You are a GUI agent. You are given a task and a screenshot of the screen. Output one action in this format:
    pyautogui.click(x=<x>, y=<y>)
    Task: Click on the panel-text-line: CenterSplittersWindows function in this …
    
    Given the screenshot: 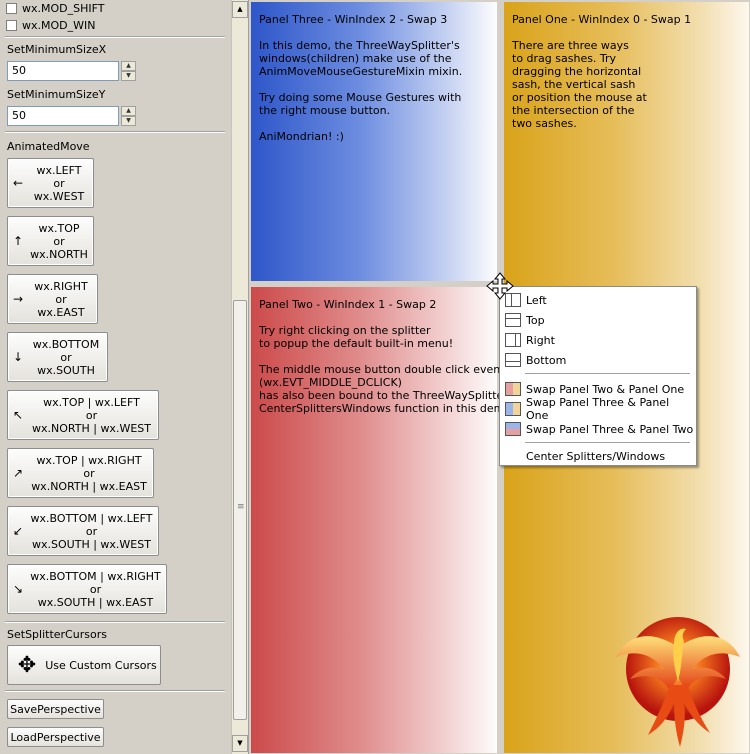 What is the action you would take?
    pyautogui.click(x=387, y=408)
    